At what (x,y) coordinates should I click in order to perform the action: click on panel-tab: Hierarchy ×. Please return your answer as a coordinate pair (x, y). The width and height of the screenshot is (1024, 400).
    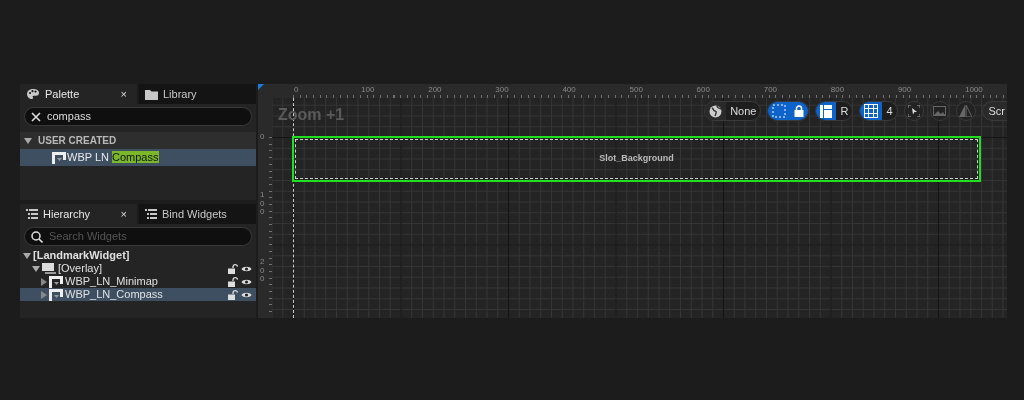
    Looking at the image, I should click on (78, 214).